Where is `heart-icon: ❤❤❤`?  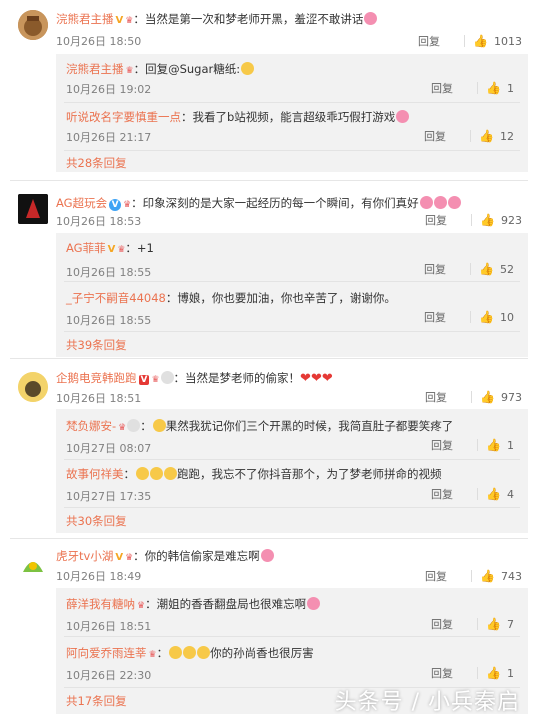
heart-icon: ❤❤❤ is located at coordinates (316, 378).